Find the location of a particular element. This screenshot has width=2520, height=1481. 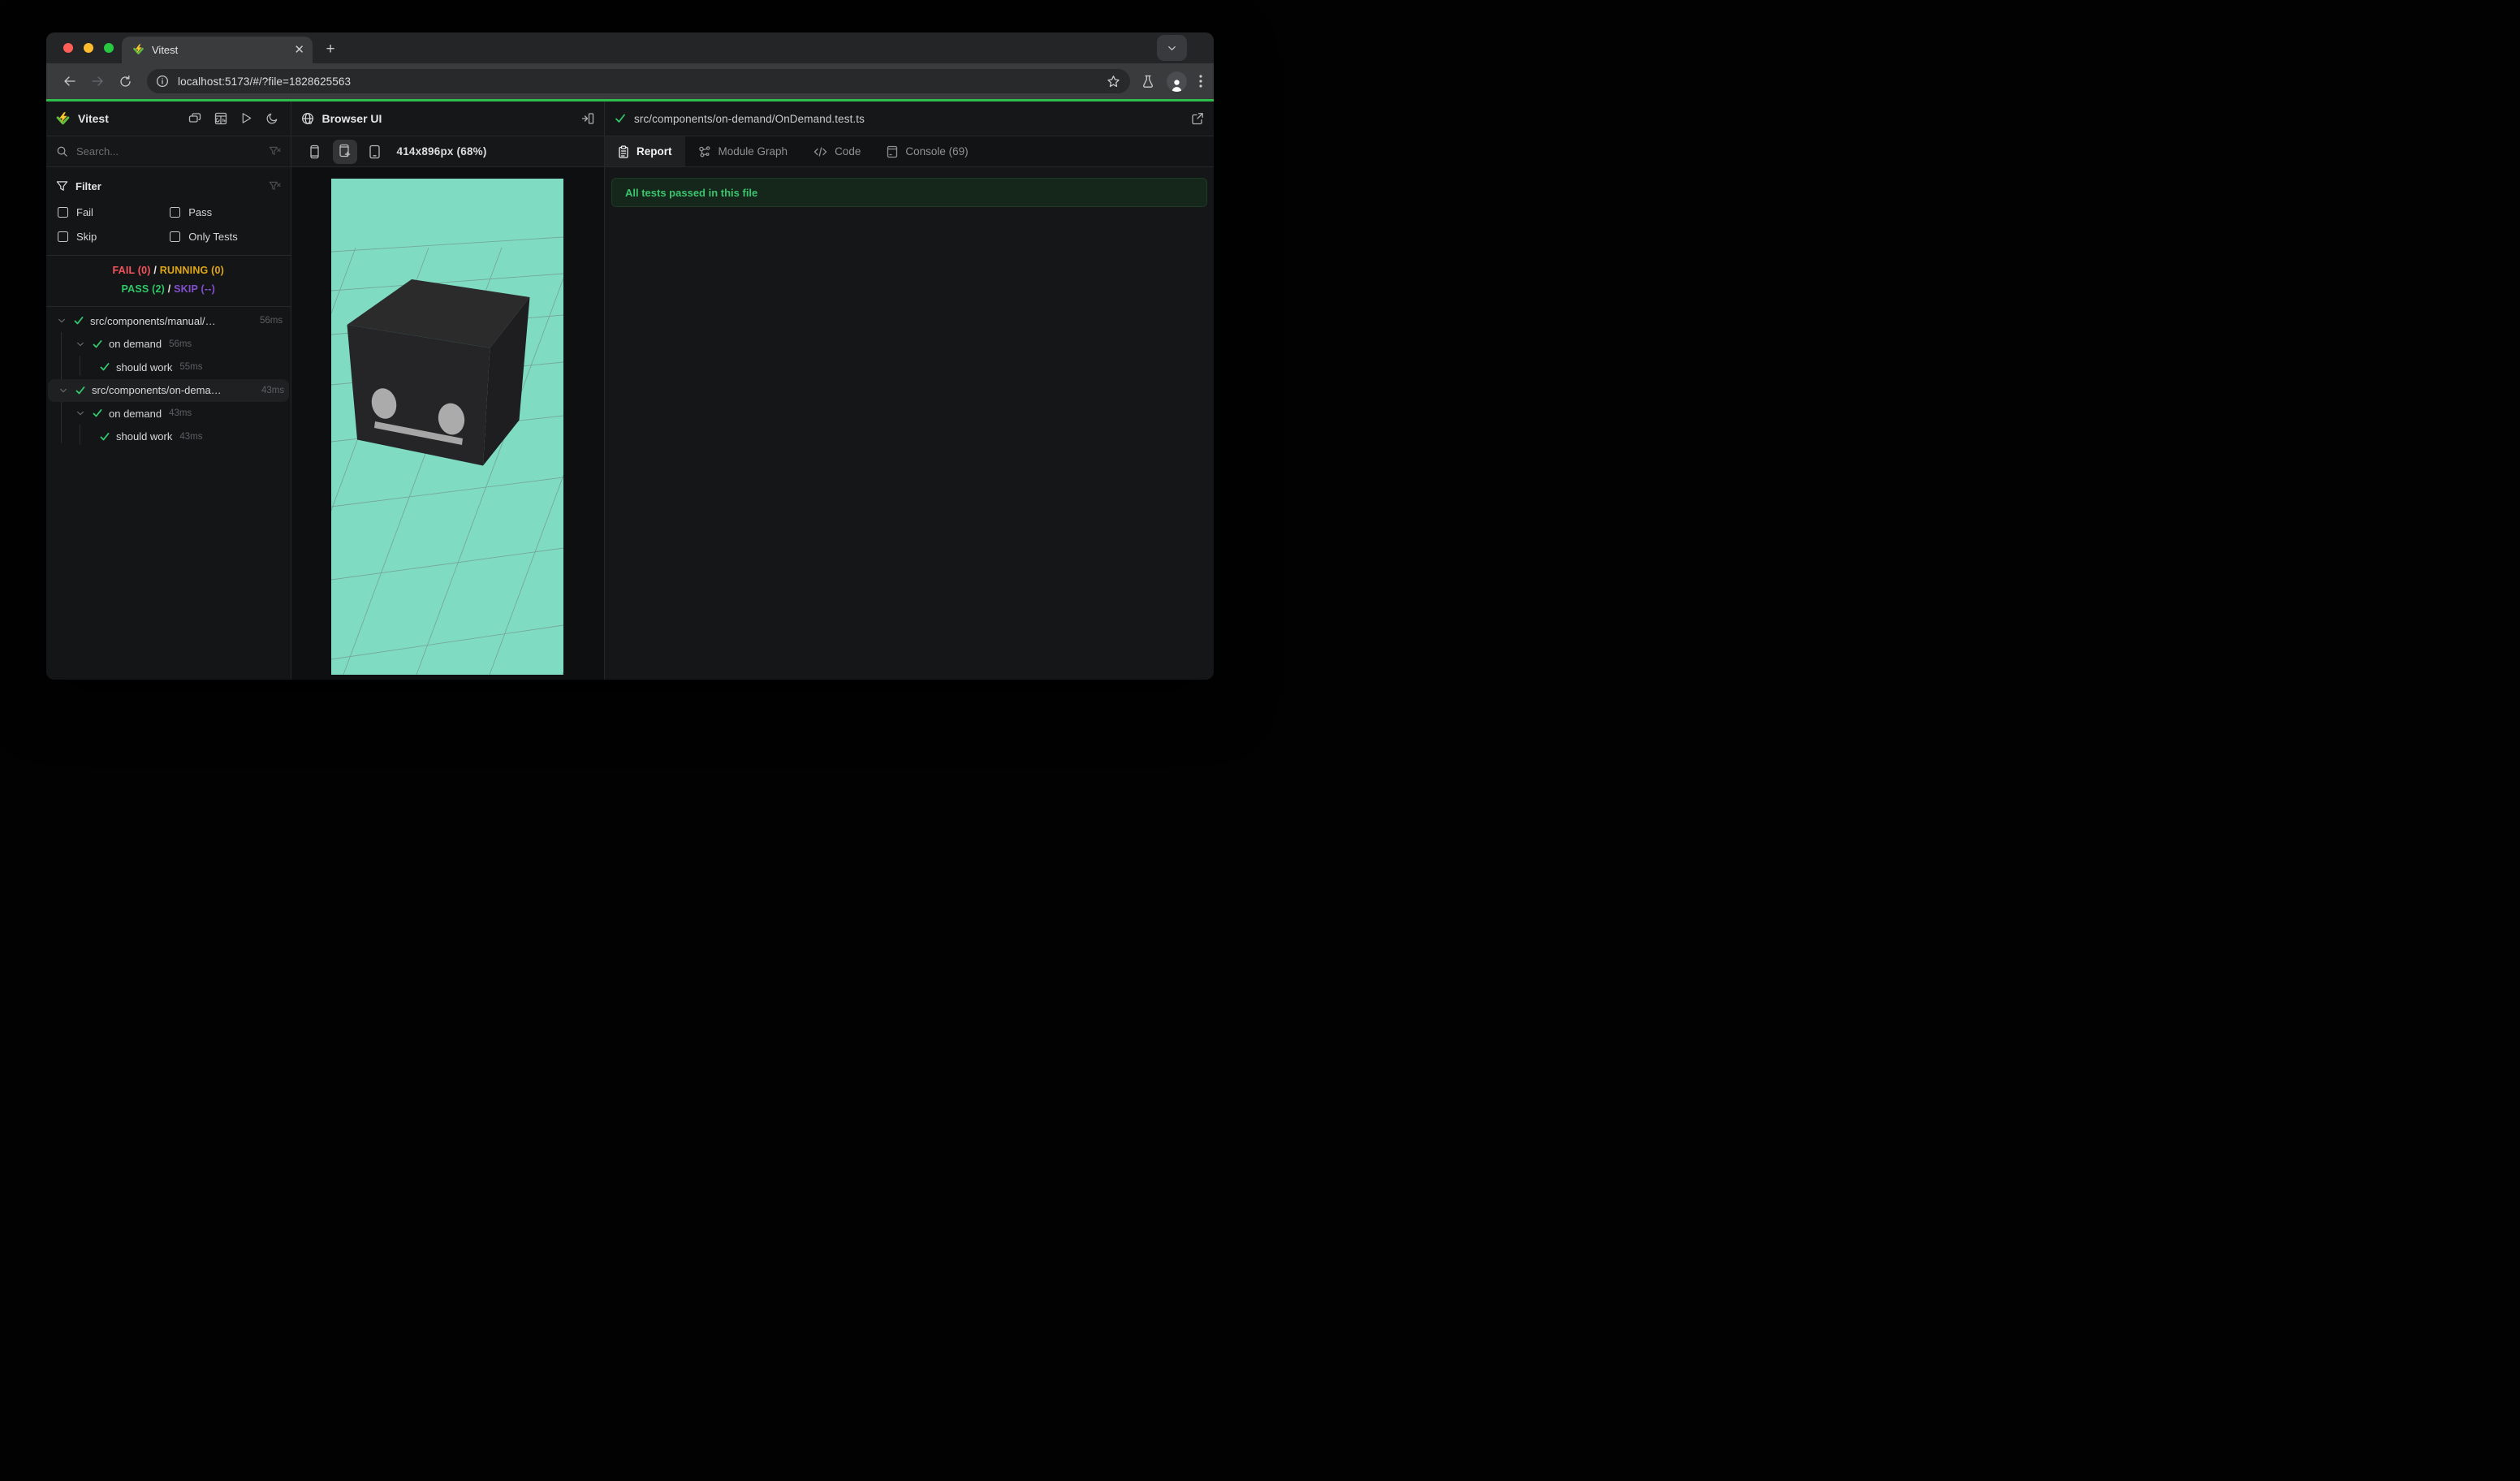

tab-module-graph: Module Graph is located at coordinates (743, 151).